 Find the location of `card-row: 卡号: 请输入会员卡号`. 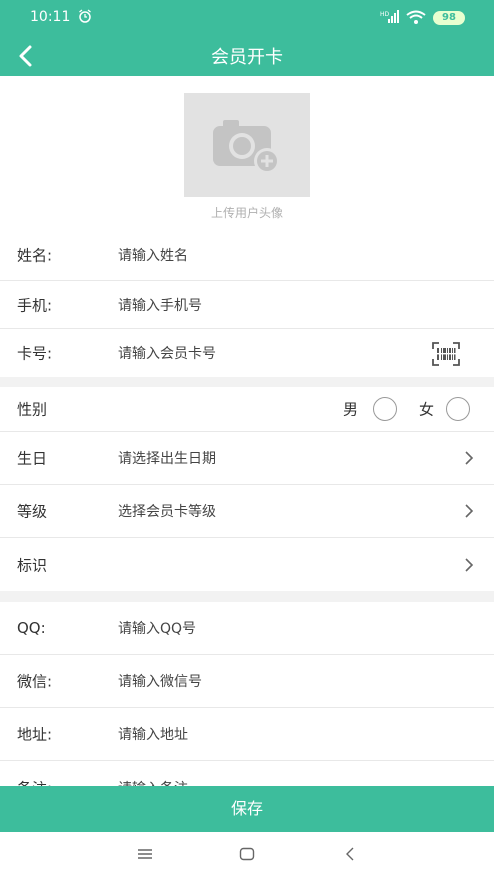

card-row: 卡号: 请输入会员卡号 is located at coordinates (247, 353).